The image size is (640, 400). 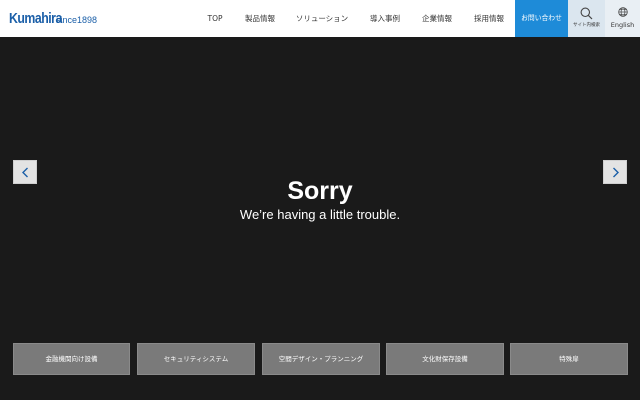 What do you see at coordinates (623, 12) in the screenshot?
I see `globe-icon` at bounding box center [623, 12].